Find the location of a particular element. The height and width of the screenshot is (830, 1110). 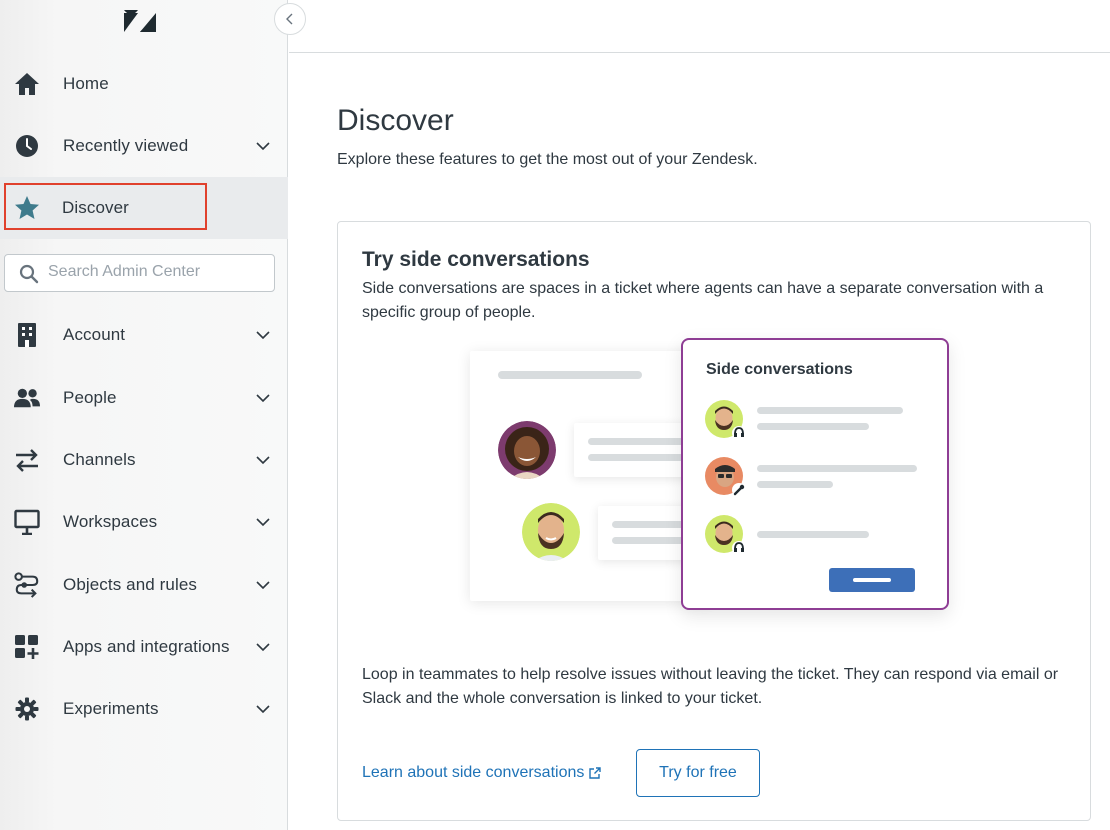

search-input is located at coordinates (158, 272).